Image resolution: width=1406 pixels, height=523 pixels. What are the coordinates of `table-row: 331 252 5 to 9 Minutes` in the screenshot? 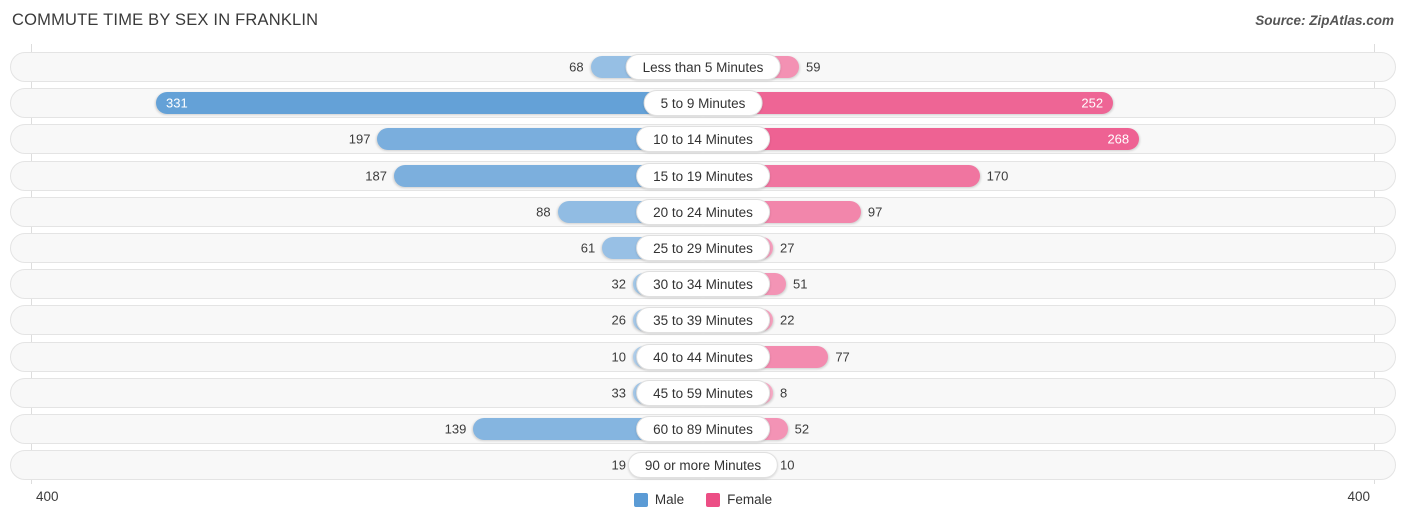 It's located at (703, 103).